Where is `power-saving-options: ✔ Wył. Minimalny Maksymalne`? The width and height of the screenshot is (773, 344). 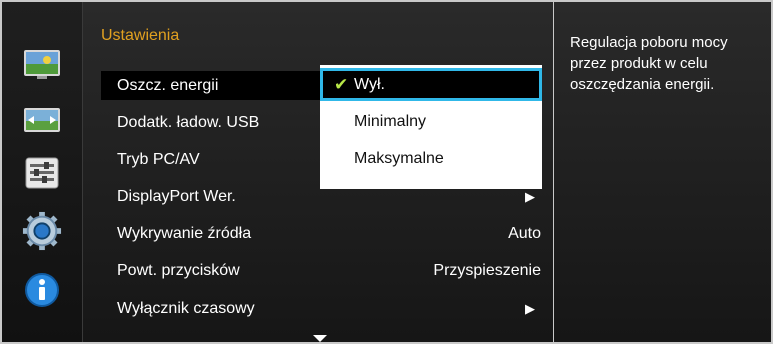 power-saving-options: ✔ Wył. Minimalny Maksymalne is located at coordinates (431, 127).